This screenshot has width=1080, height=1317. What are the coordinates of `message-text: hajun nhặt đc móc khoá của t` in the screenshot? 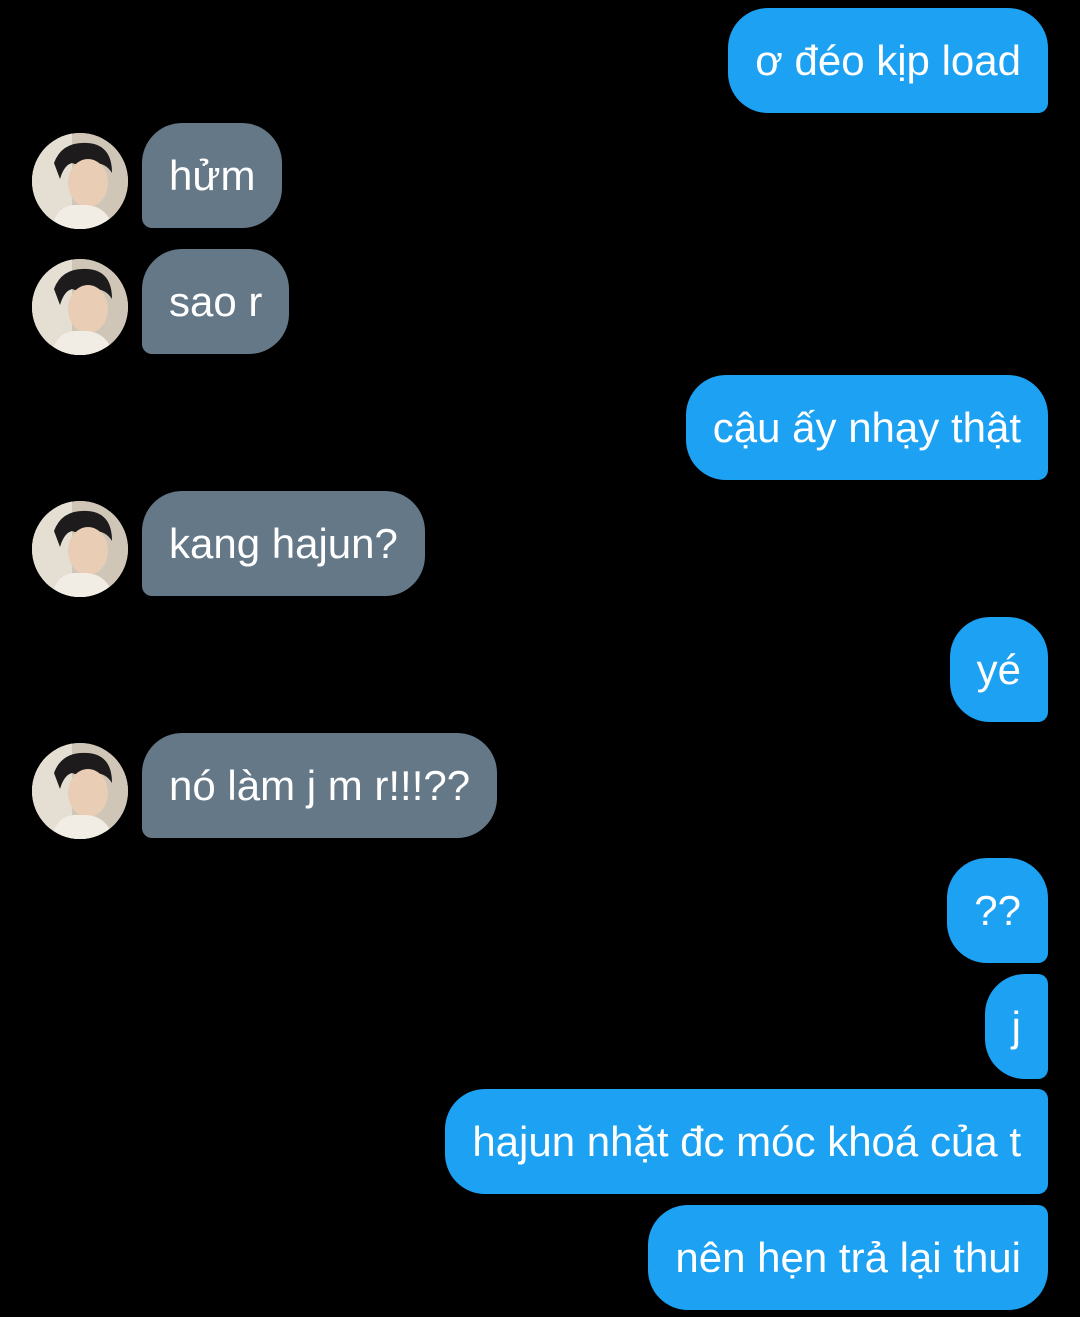 It's located at (746, 1141).